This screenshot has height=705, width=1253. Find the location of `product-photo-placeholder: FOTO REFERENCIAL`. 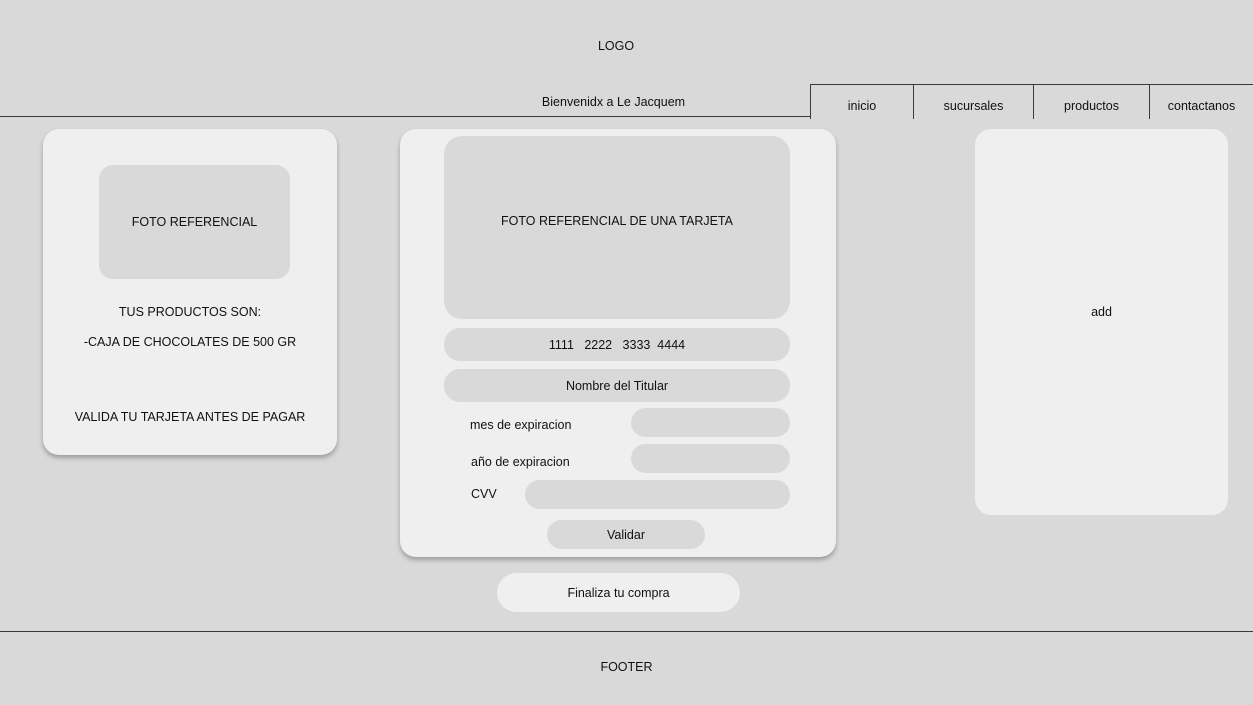

product-photo-placeholder: FOTO REFERENCIAL is located at coordinates (194, 222).